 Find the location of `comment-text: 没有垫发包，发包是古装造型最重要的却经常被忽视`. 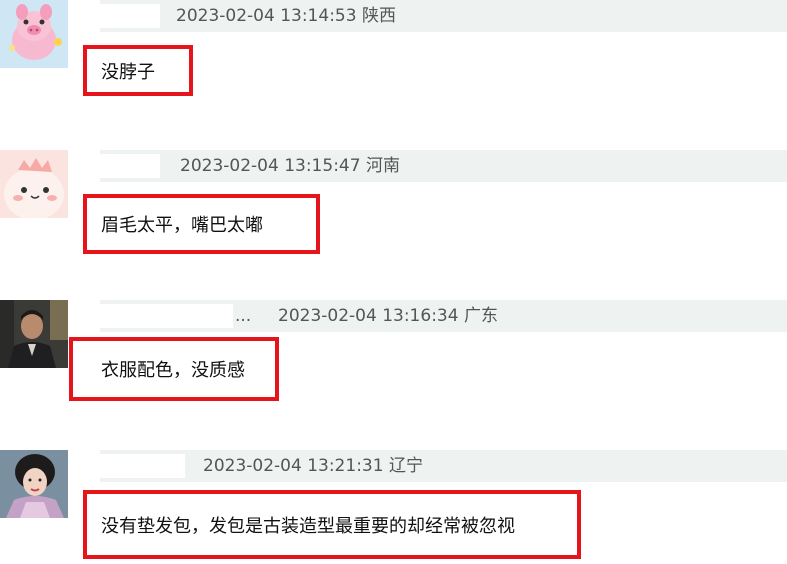

comment-text: 没有垫发包，发包是古装造型最重要的却经常被忽视 is located at coordinates (308, 526).